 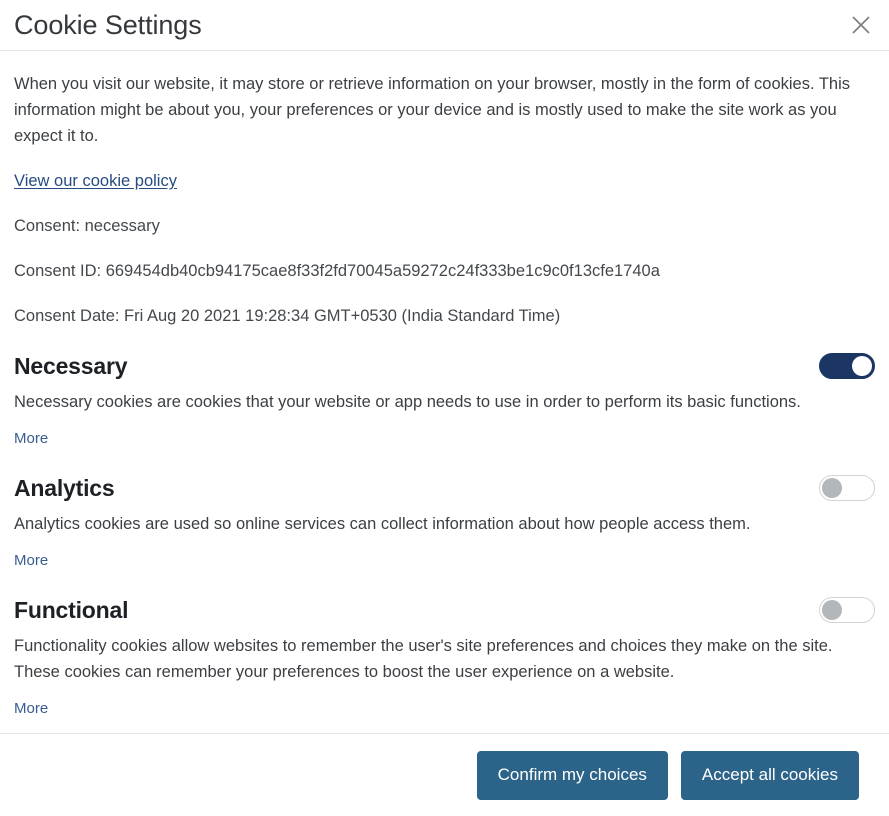 I want to click on toggle-analytics, so click(x=847, y=488).